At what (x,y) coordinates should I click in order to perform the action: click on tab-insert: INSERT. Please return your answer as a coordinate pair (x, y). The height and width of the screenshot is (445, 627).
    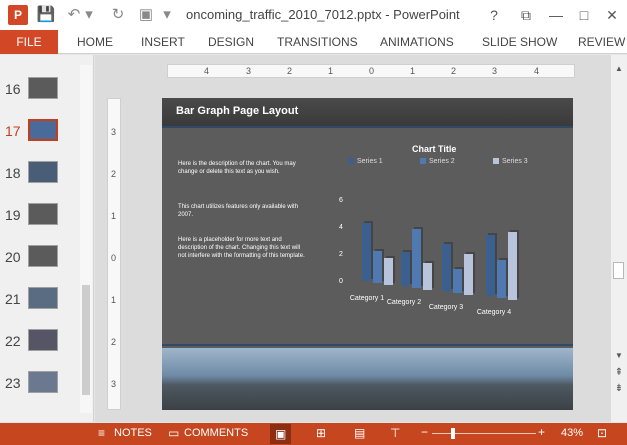
    Looking at the image, I should click on (163, 42).